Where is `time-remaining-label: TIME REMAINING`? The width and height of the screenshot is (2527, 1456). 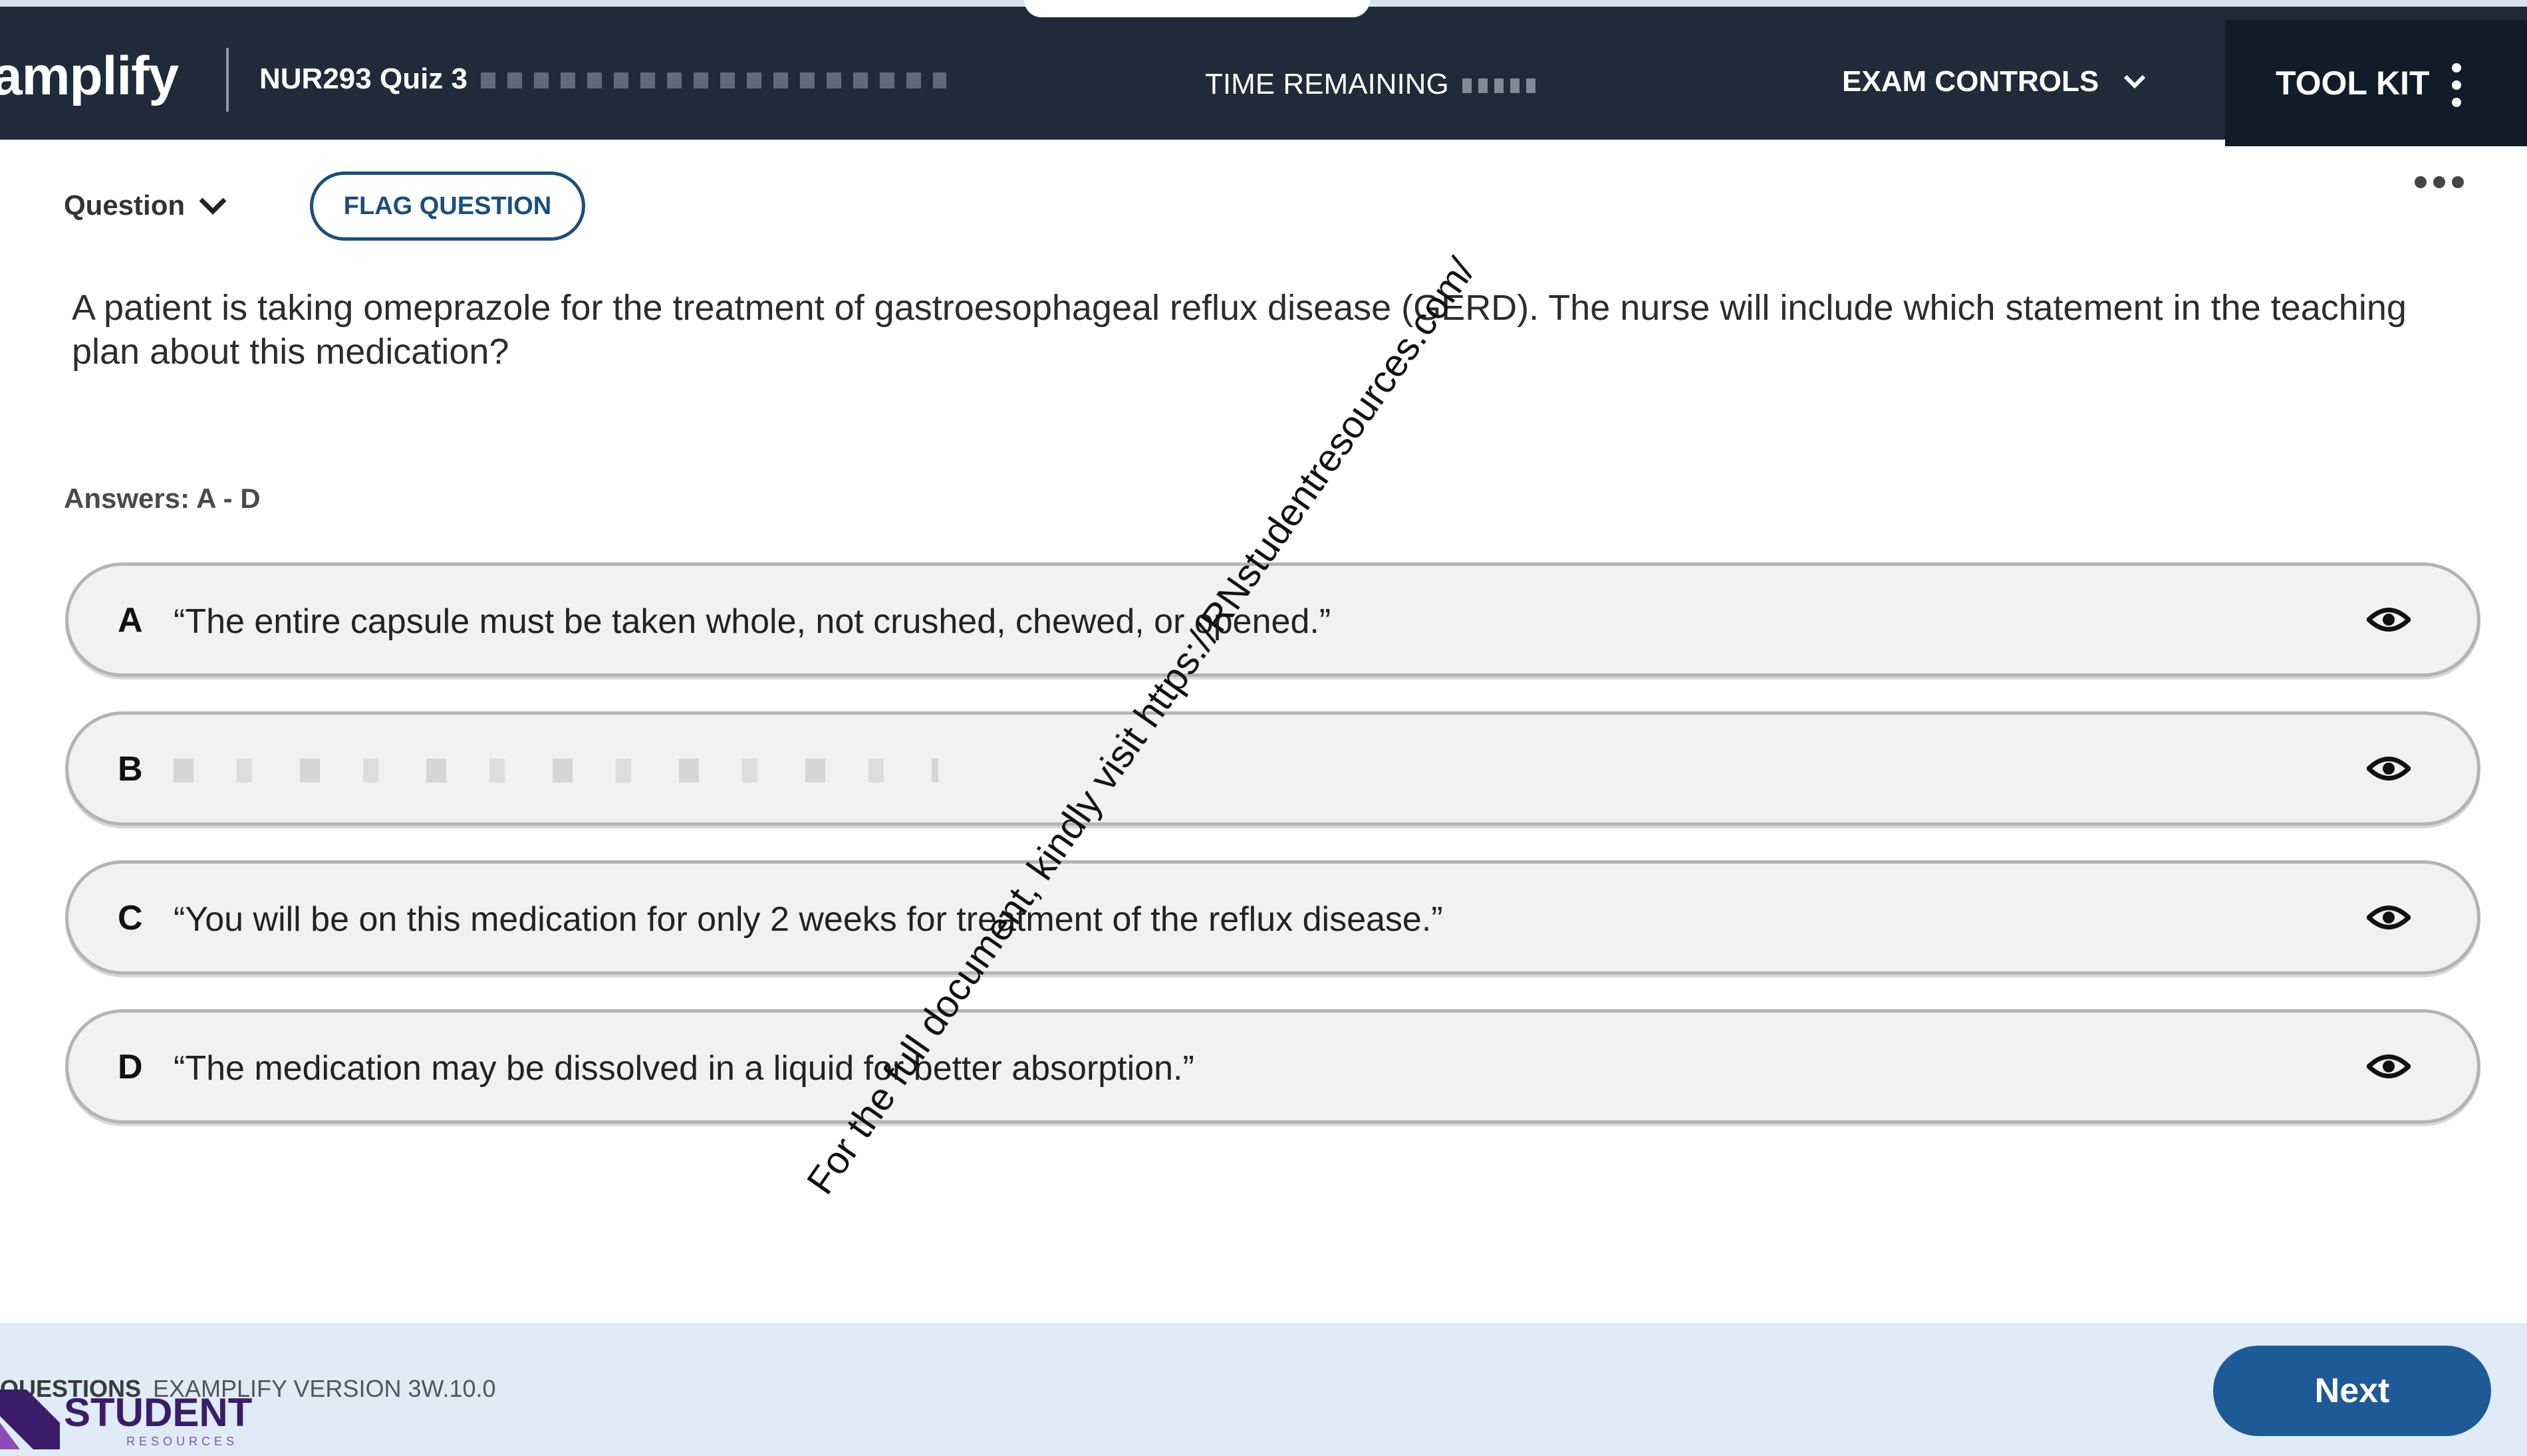 time-remaining-label: TIME REMAINING is located at coordinates (1327, 84).